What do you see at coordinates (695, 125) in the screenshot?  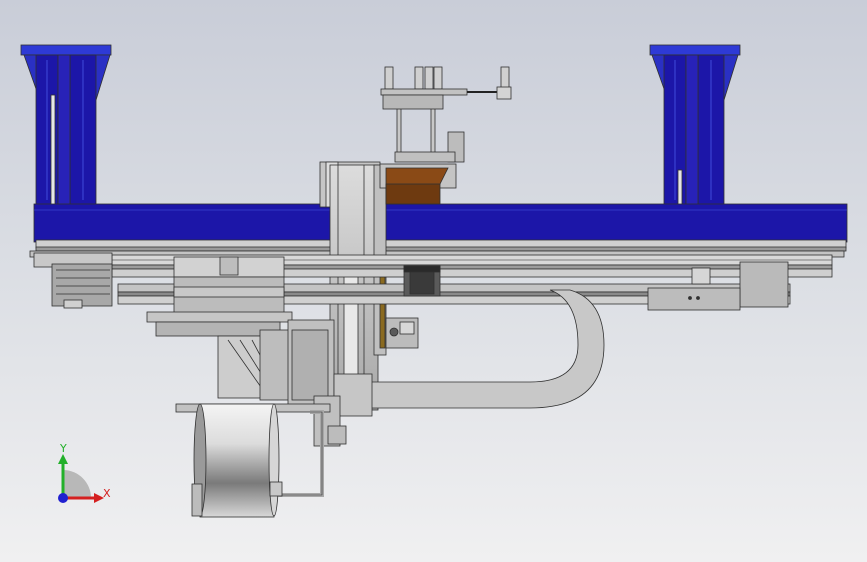 I see `right-support-leg` at bounding box center [695, 125].